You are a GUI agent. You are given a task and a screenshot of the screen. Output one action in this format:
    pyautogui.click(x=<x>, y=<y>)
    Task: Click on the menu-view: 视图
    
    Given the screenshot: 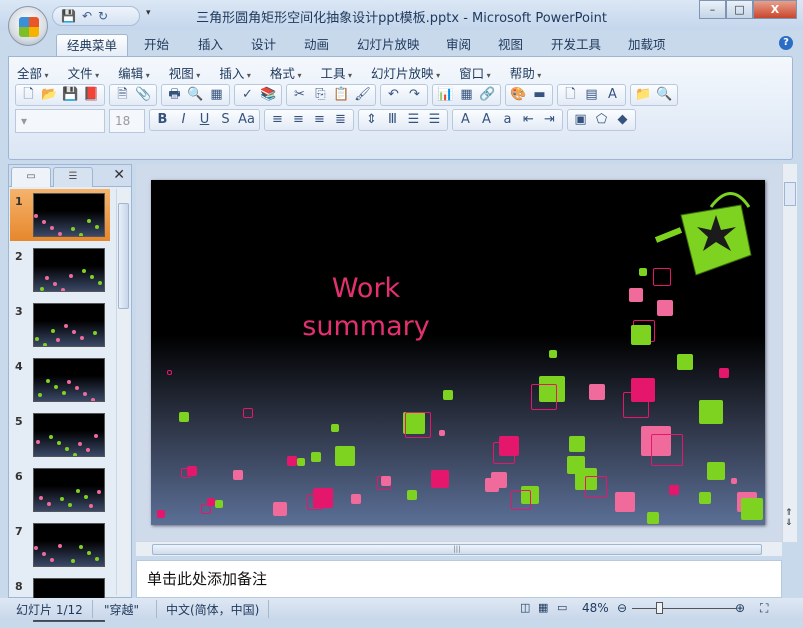 What is the action you would take?
    pyautogui.click(x=185, y=72)
    